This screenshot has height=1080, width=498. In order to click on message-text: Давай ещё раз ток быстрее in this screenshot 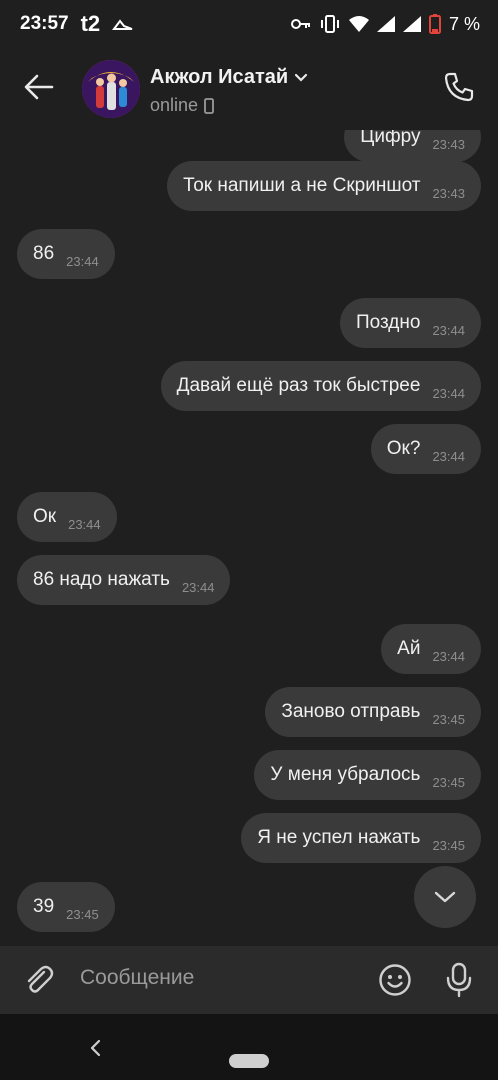, I will do `click(298, 385)`.